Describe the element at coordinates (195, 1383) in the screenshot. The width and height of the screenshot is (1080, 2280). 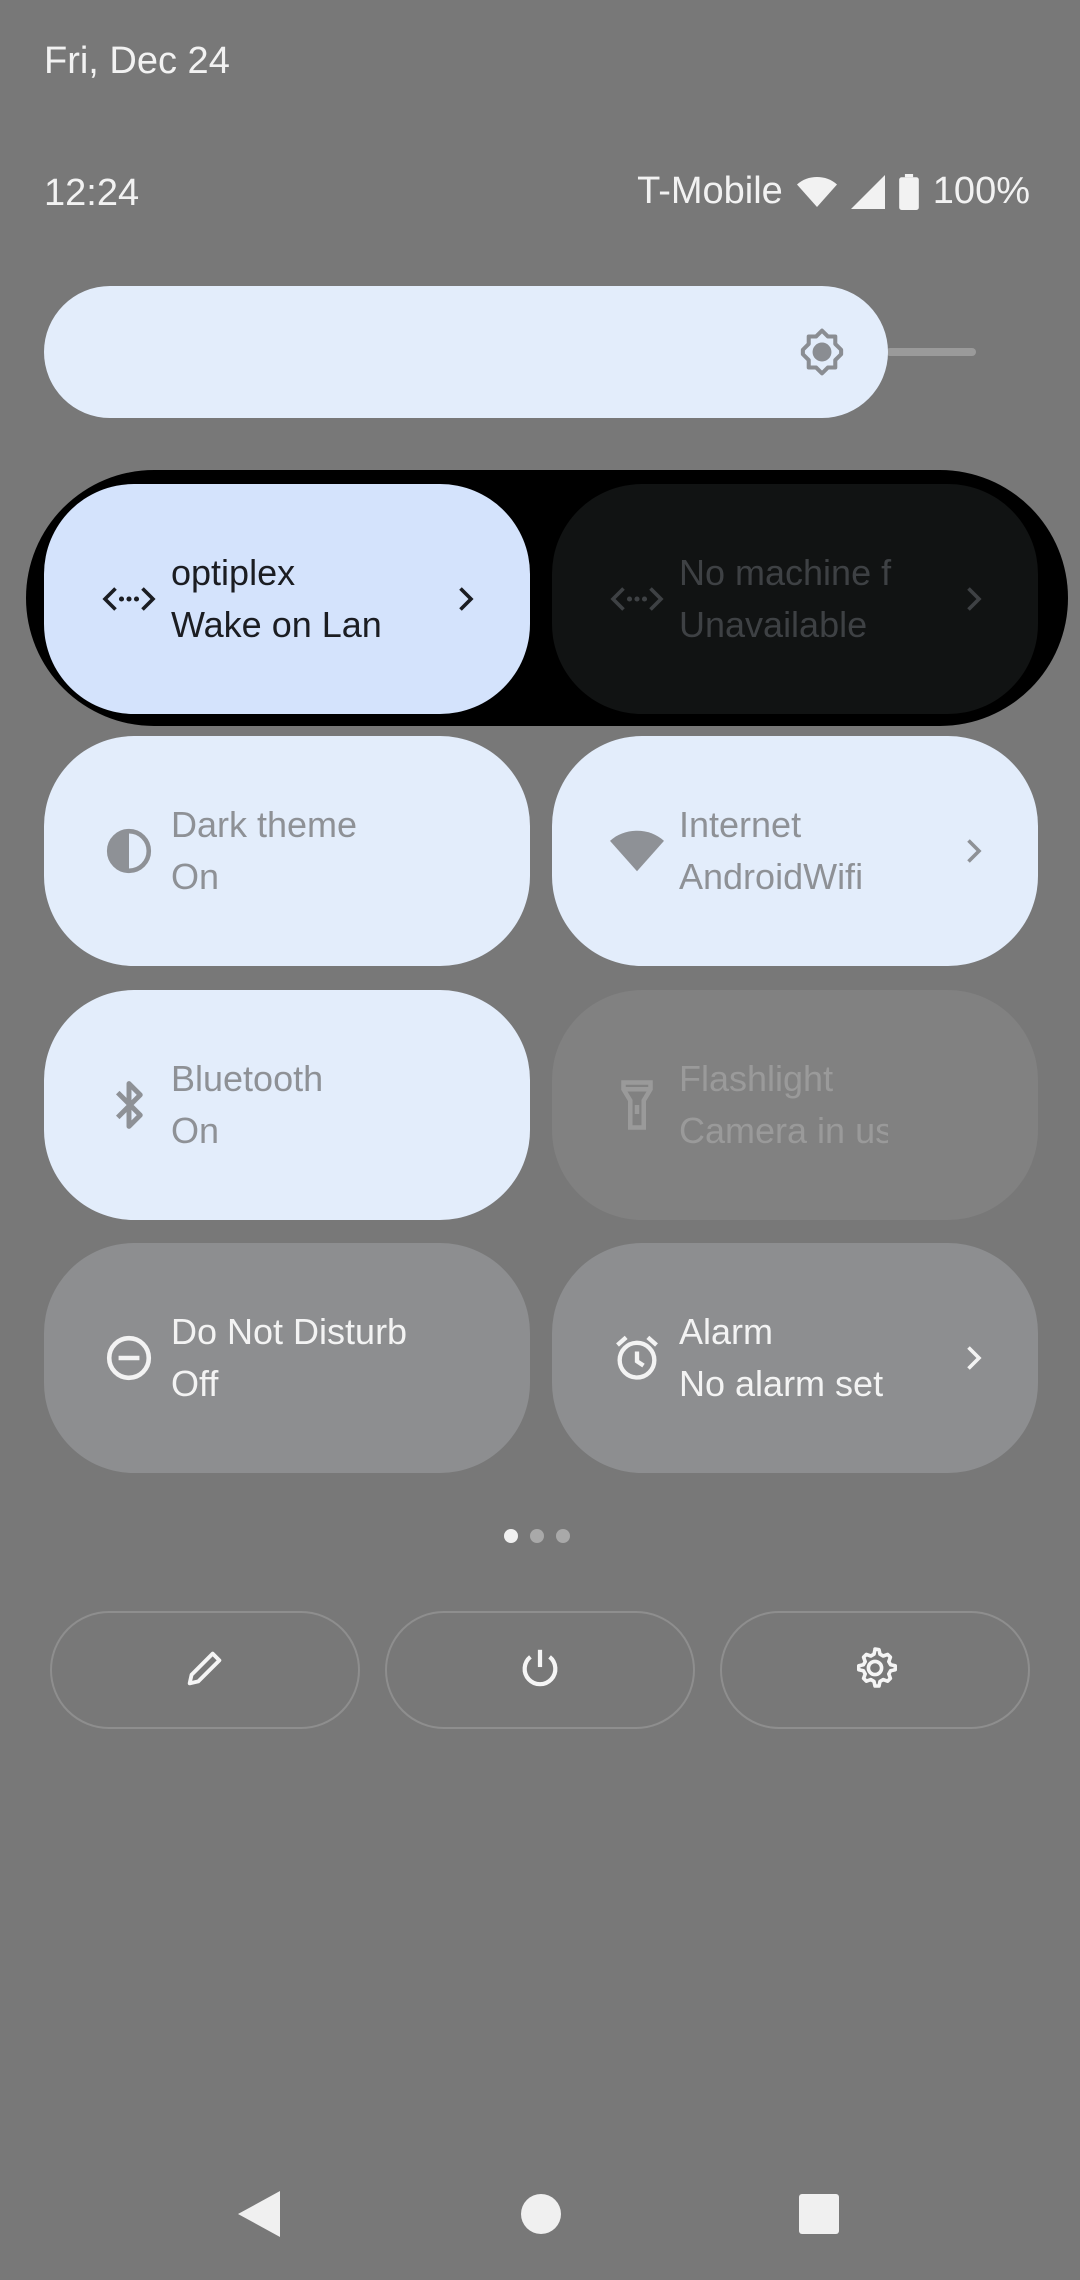
I see `tile-sublabel: Off` at that location.